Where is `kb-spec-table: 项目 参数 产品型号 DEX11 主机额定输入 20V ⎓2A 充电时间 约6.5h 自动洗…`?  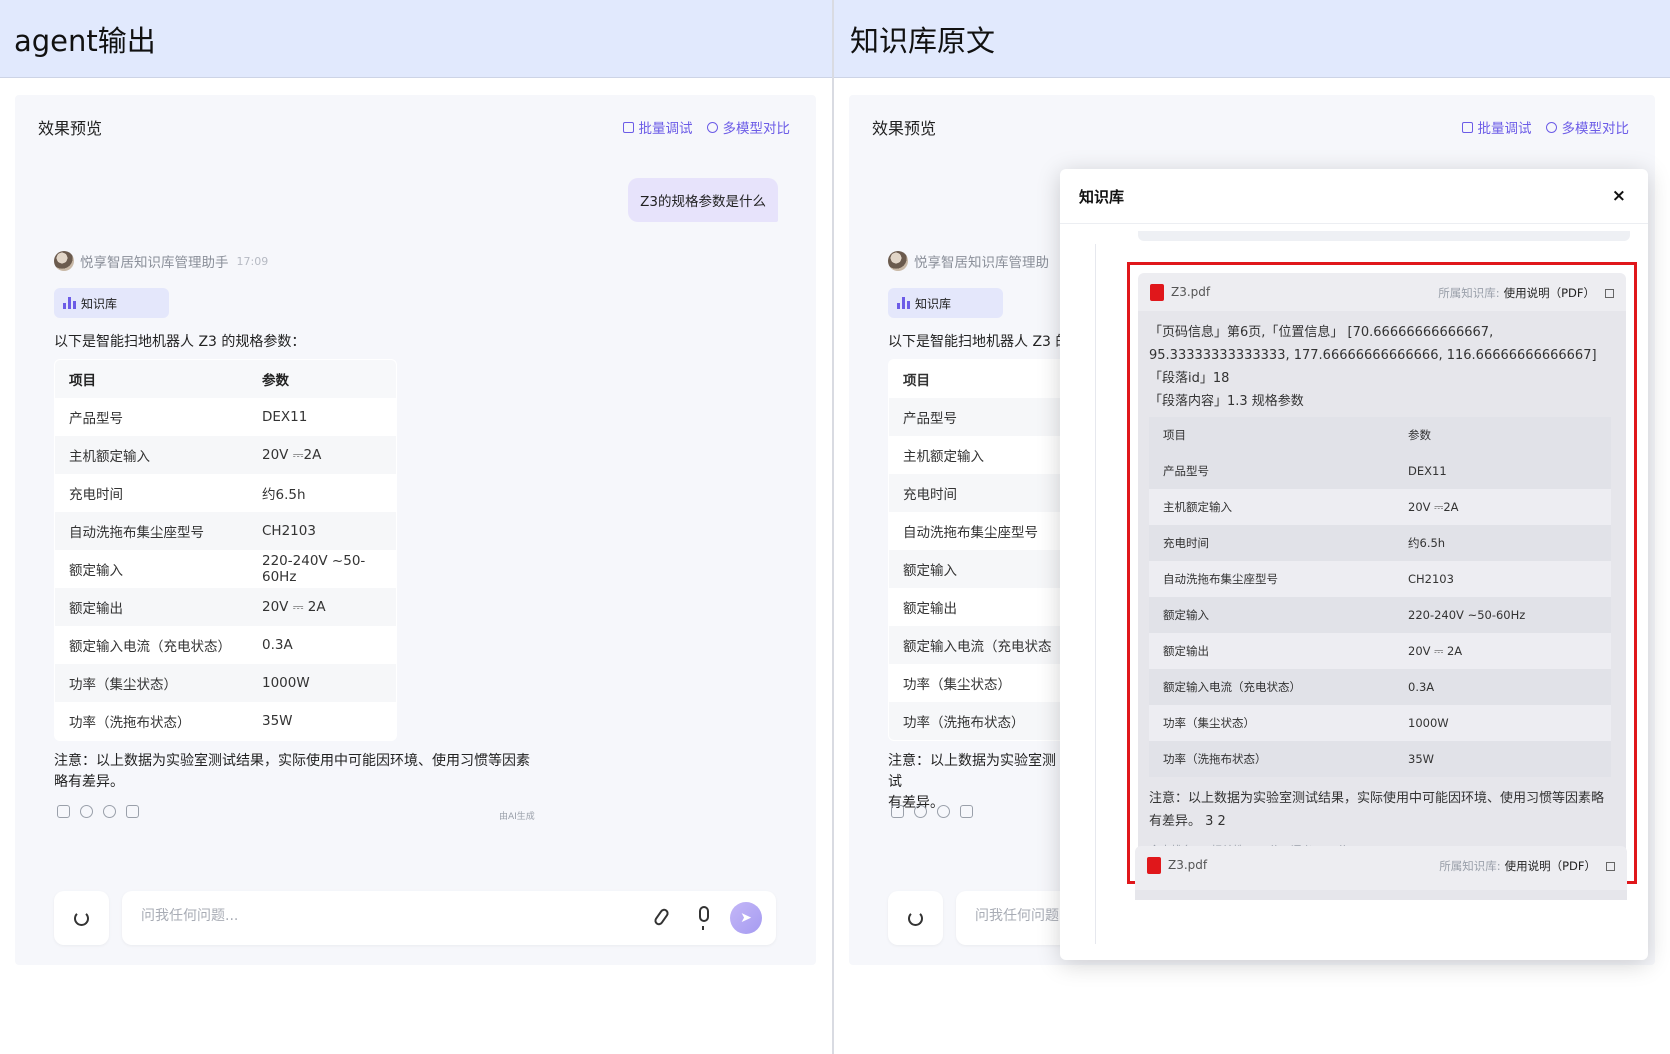 kb-spec-table: 项目 参数 产品型号 DEX11 主机额定输入 20V ⎓2A 充电时间 约6.5h 自动洗… is located at coordinates (1380, 597).